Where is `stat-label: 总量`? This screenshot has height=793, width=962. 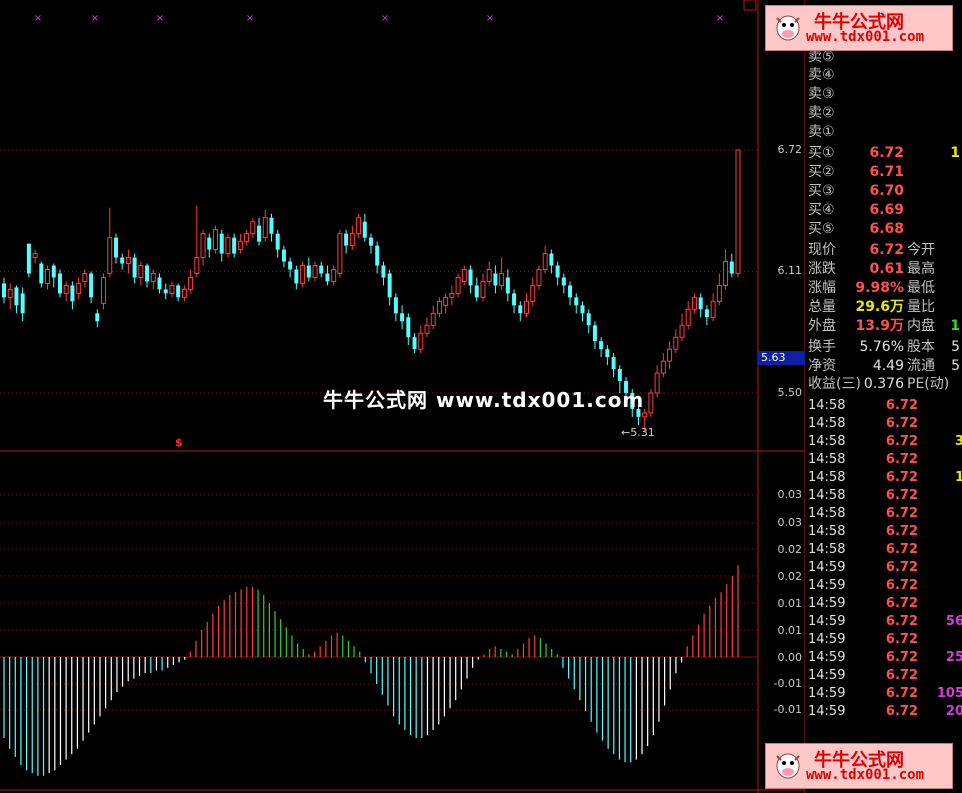 stat-label: 总量 is located at coordinates (822, 307).